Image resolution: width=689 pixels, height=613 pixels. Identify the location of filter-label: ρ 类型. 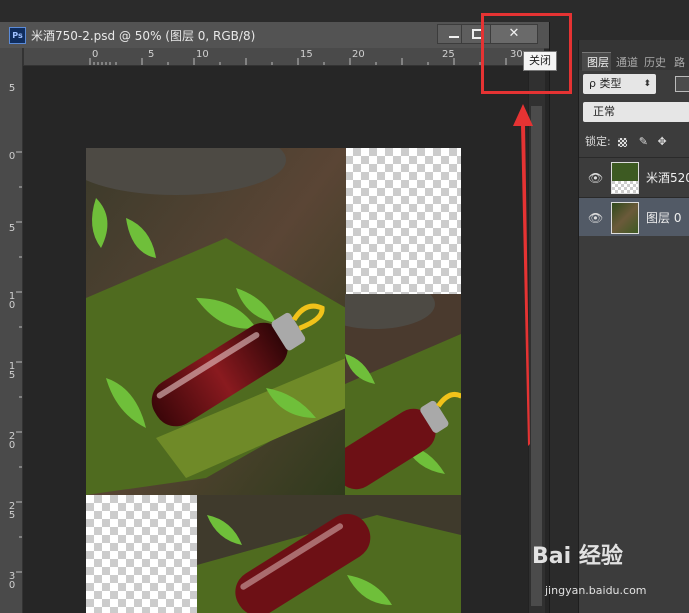
(605, 83).